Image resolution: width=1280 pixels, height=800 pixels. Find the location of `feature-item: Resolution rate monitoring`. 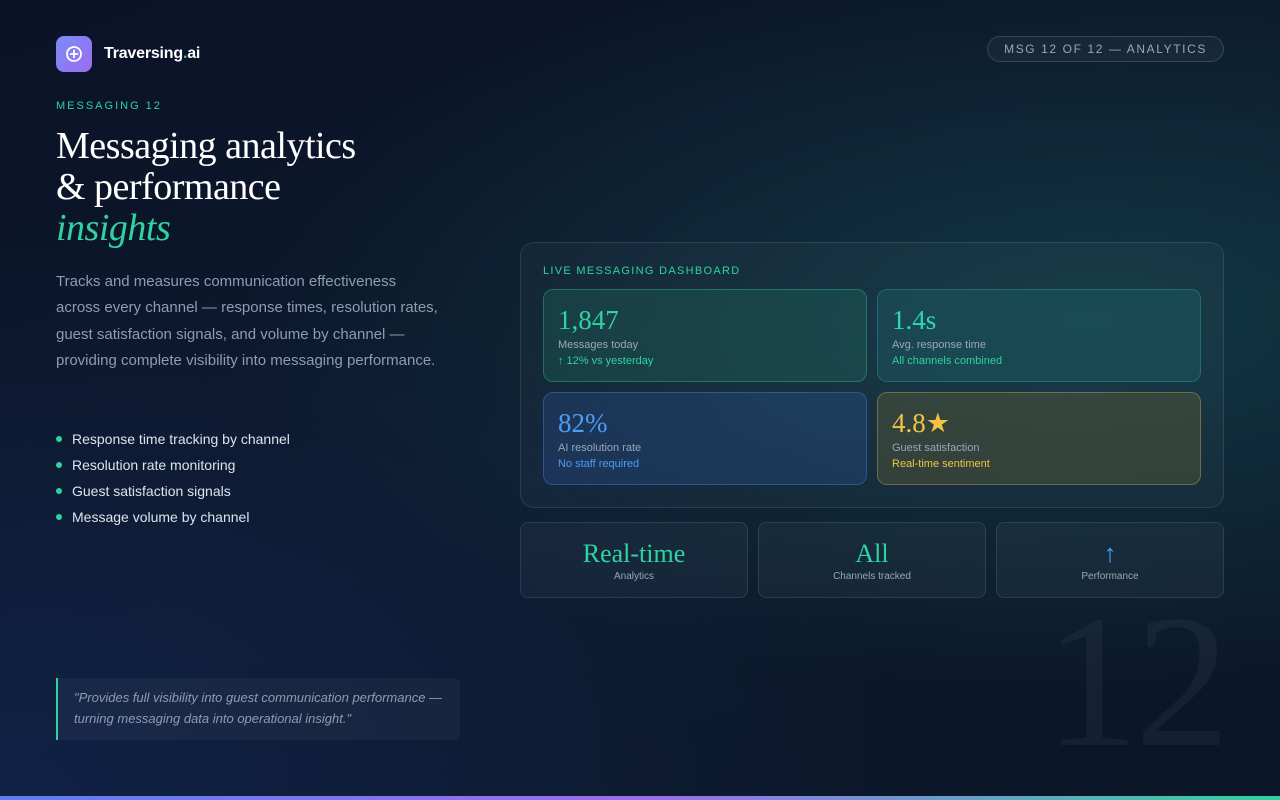

feature-item: Resolution rate monitoring is located at coordinates (173, 465).